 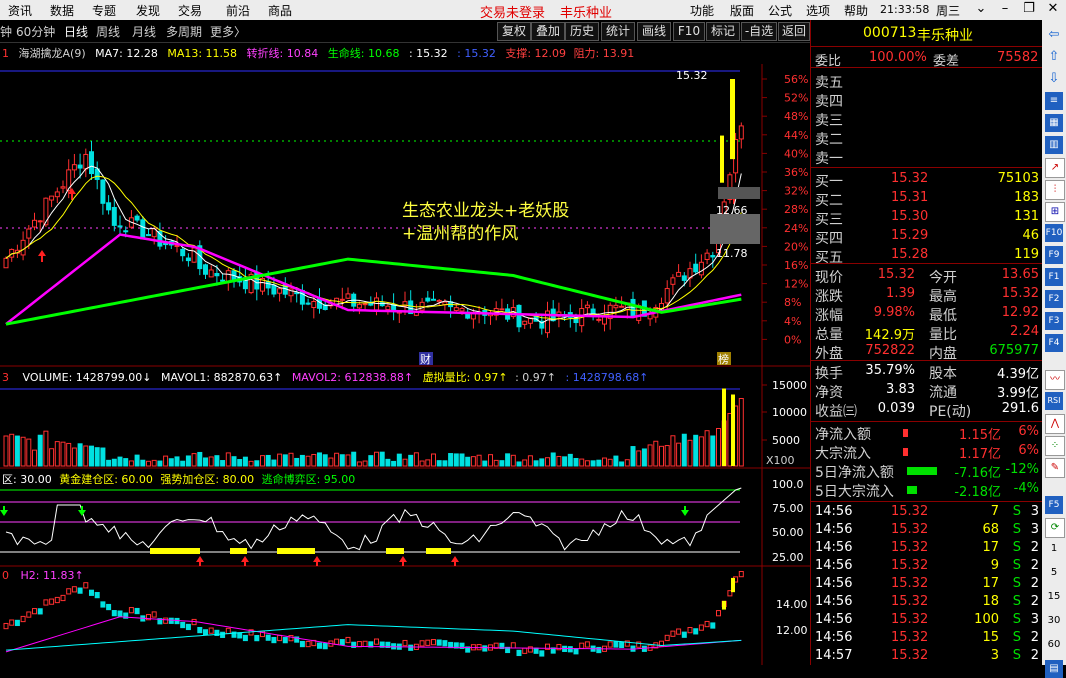 I want to click on line-chart-icon: ↗, so click(x=1055, y=168).